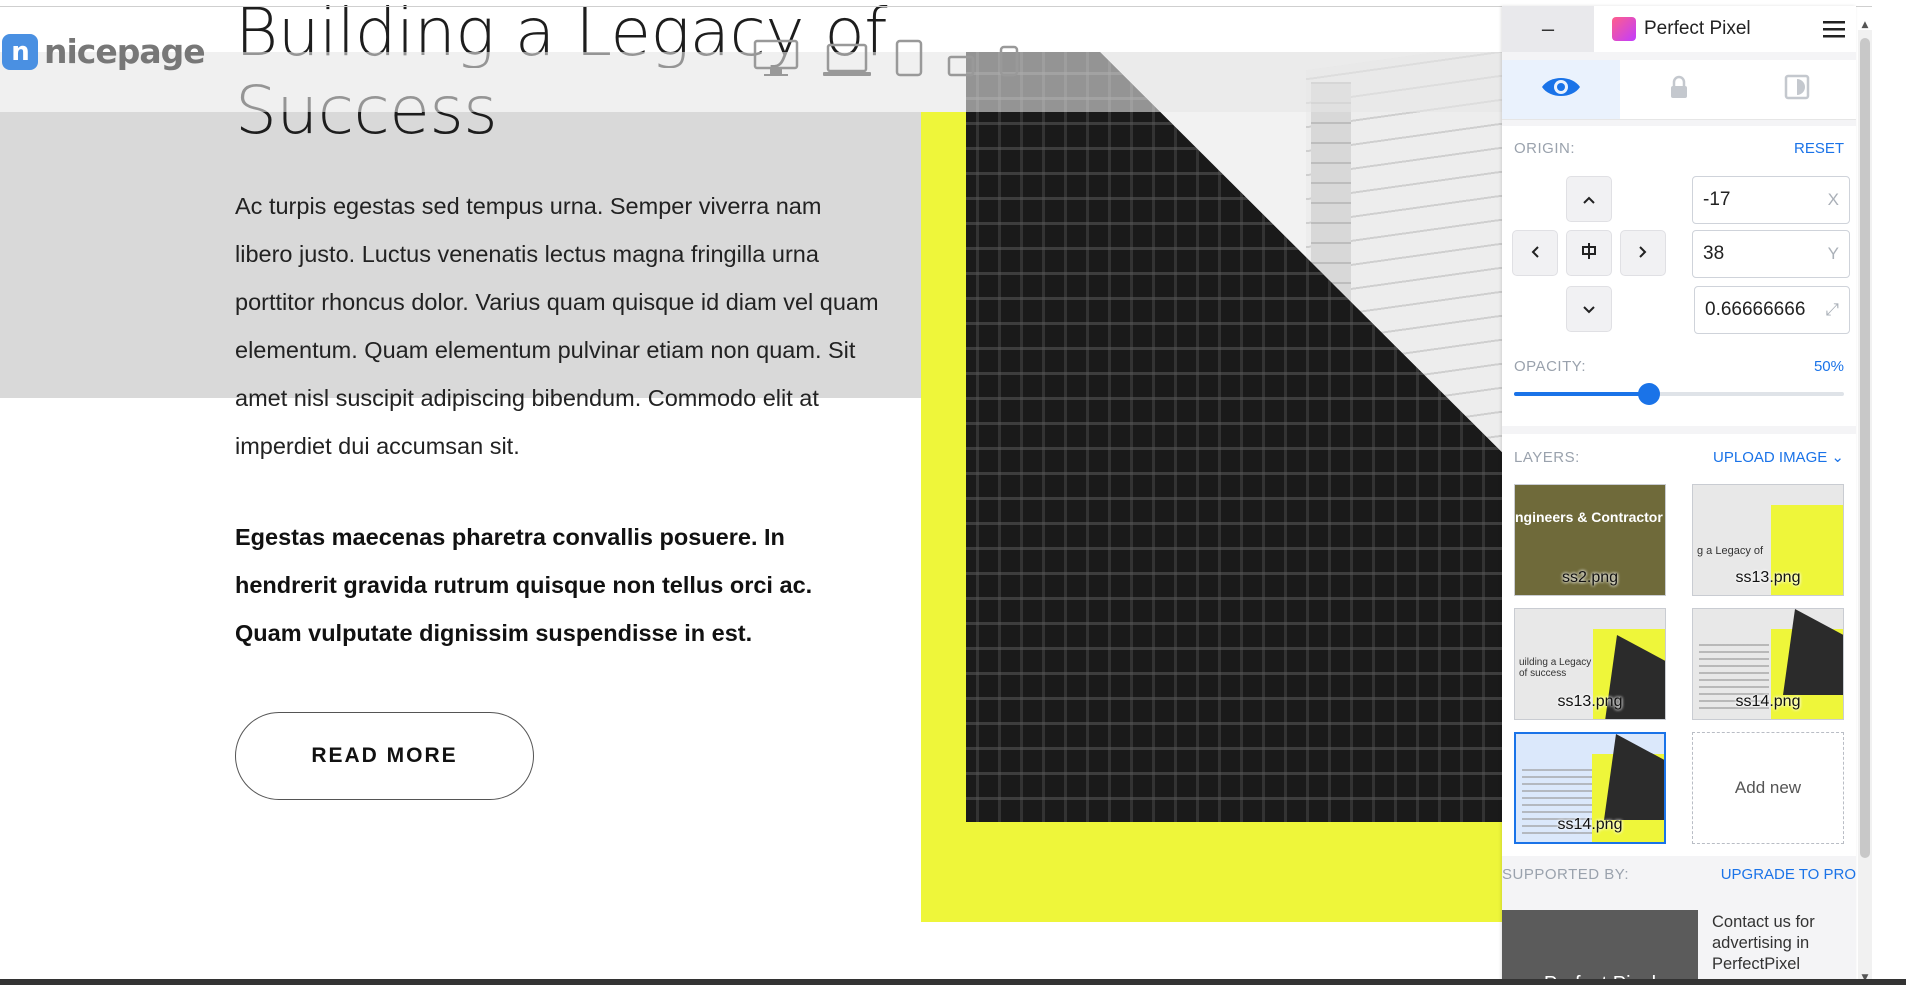 The image size is (1906, 985). I want to click on thumbnail-caption: ngineers & Contractor, so click(1589, 517).